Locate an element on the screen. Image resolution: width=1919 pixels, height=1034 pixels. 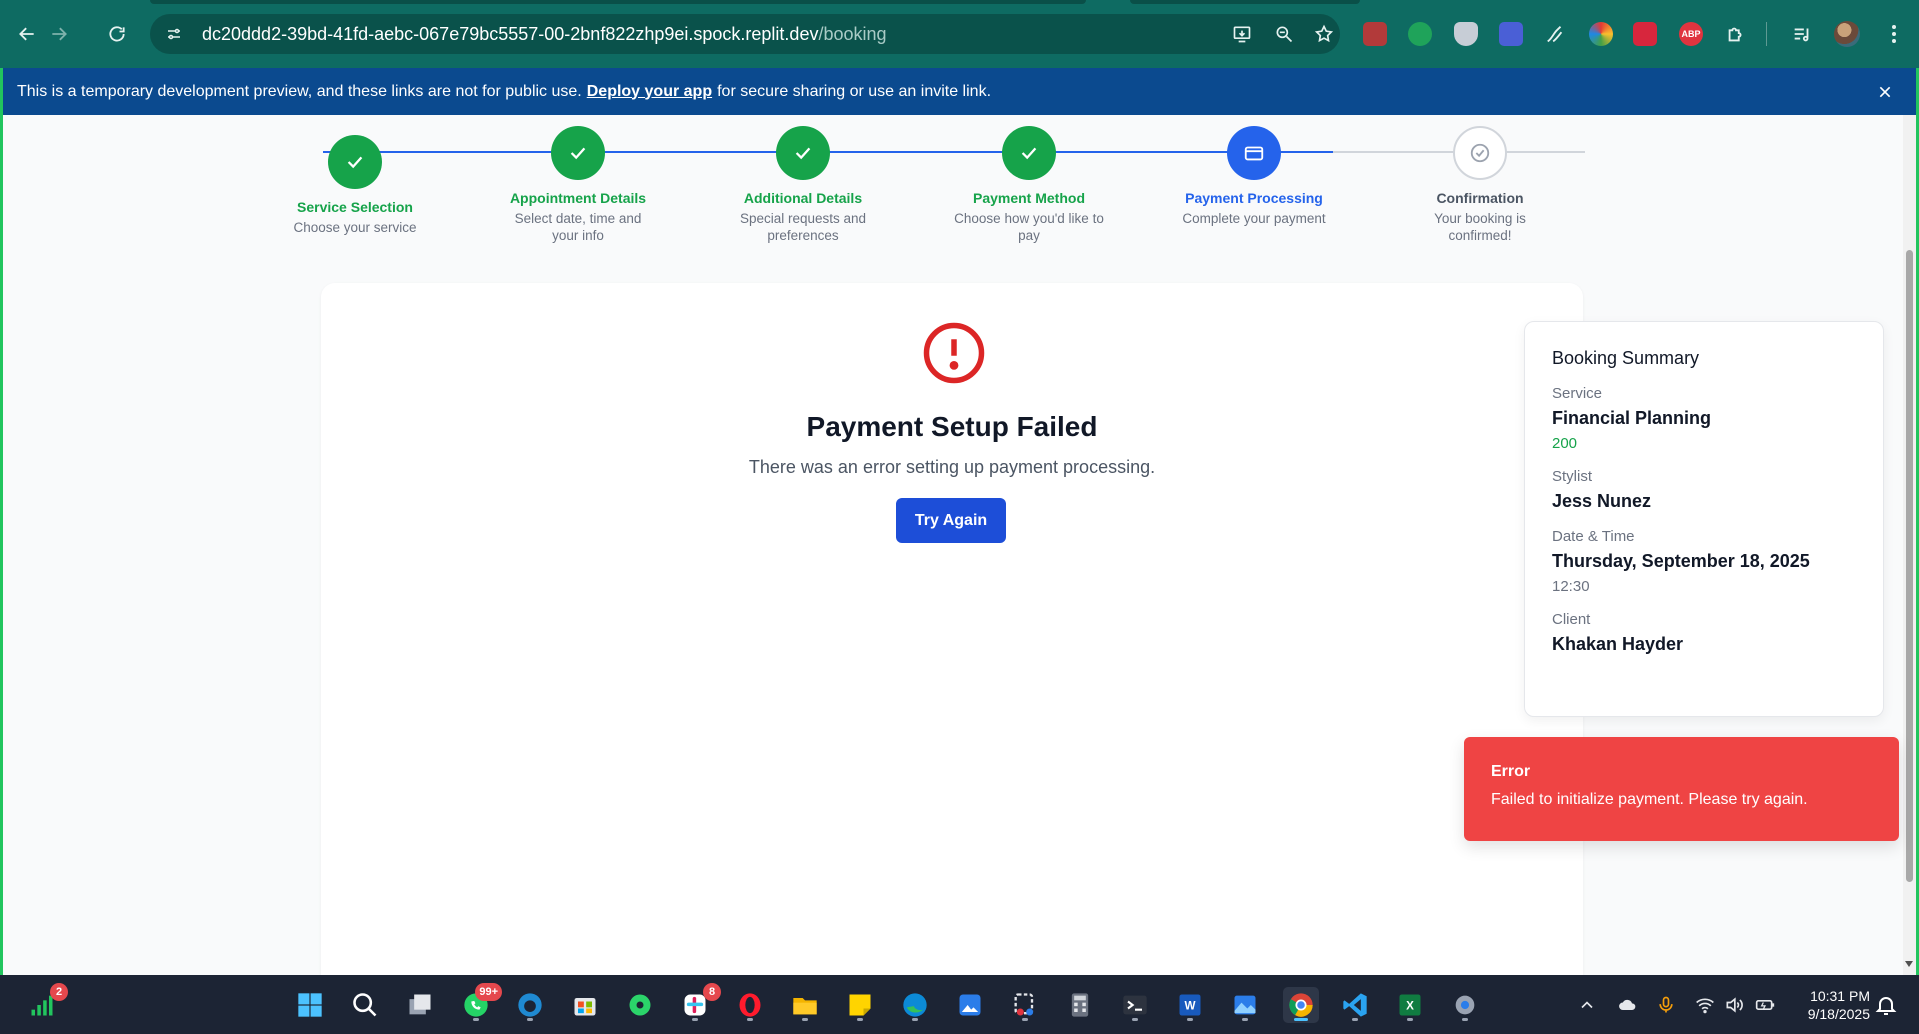
profile-avatar is located at coordinates (1847, 34).